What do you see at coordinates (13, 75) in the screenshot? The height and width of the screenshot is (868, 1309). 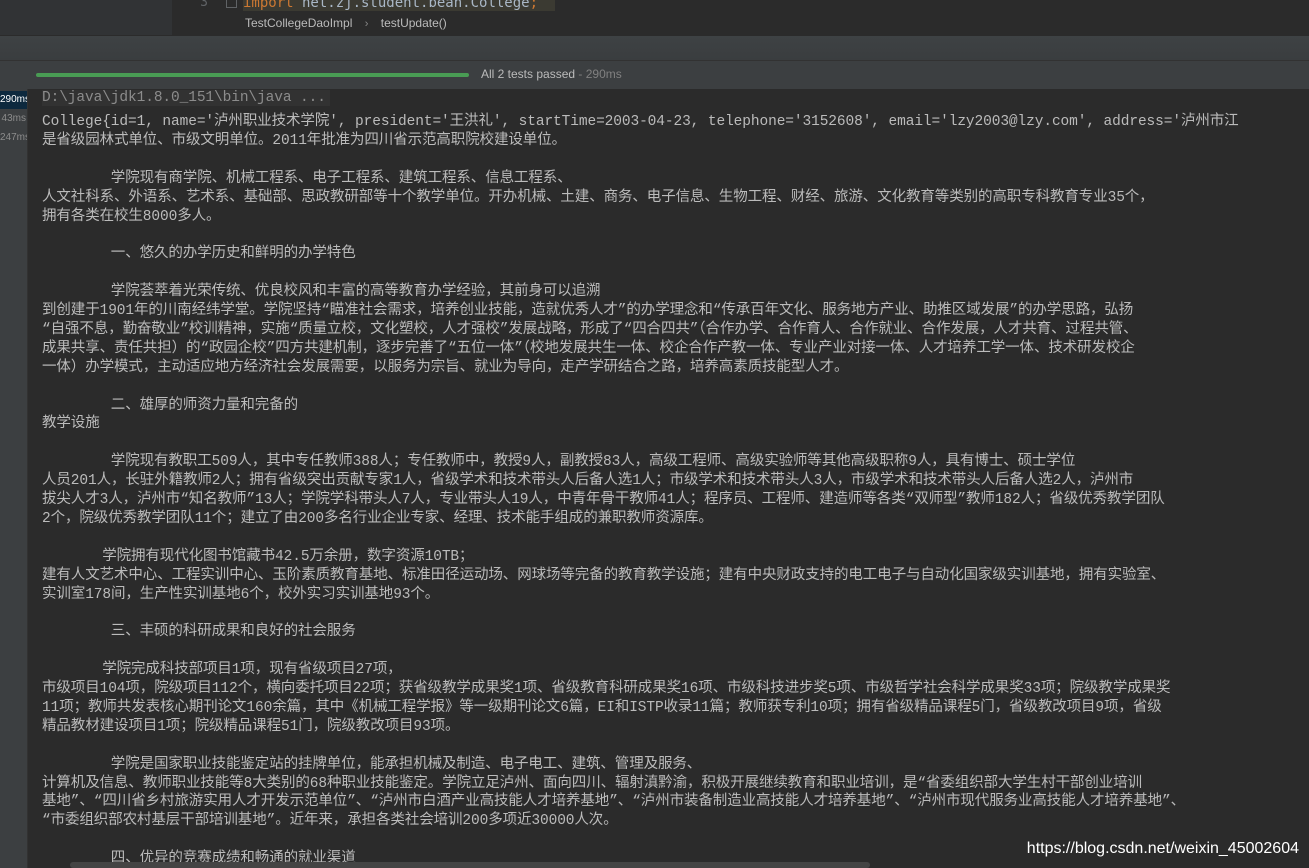 I see `status-gutter` at bounding box center [13, 75].